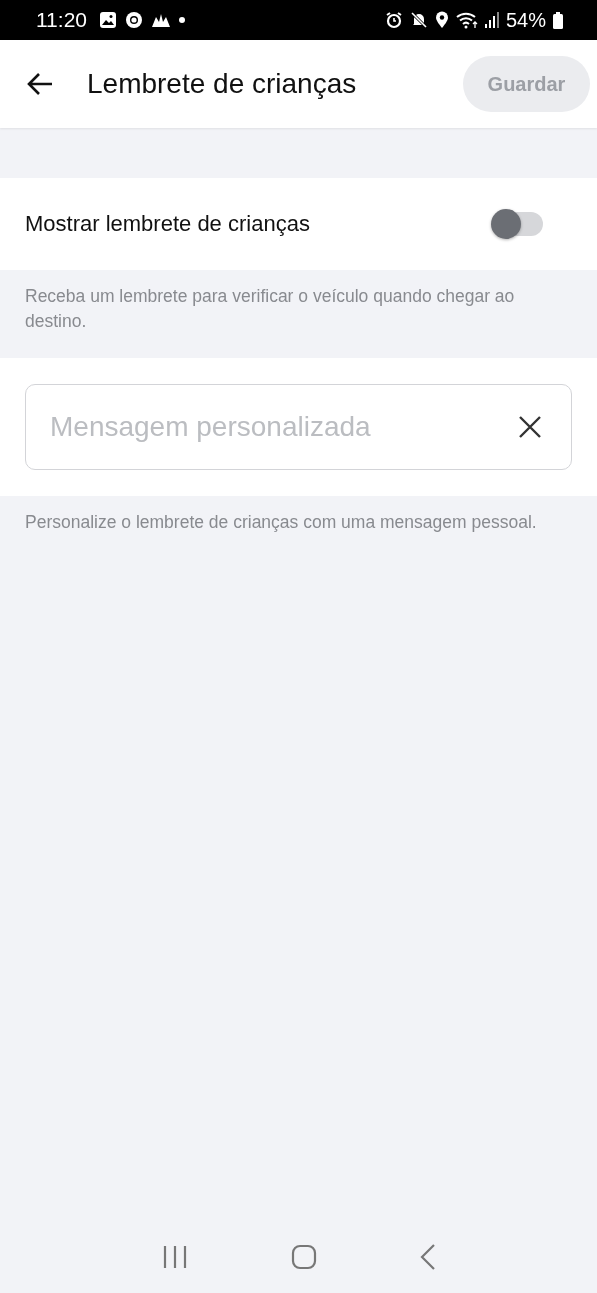 The image size is (597, 1293). I want to click on message-field: Mensagem personalizada, so click(298, 427).